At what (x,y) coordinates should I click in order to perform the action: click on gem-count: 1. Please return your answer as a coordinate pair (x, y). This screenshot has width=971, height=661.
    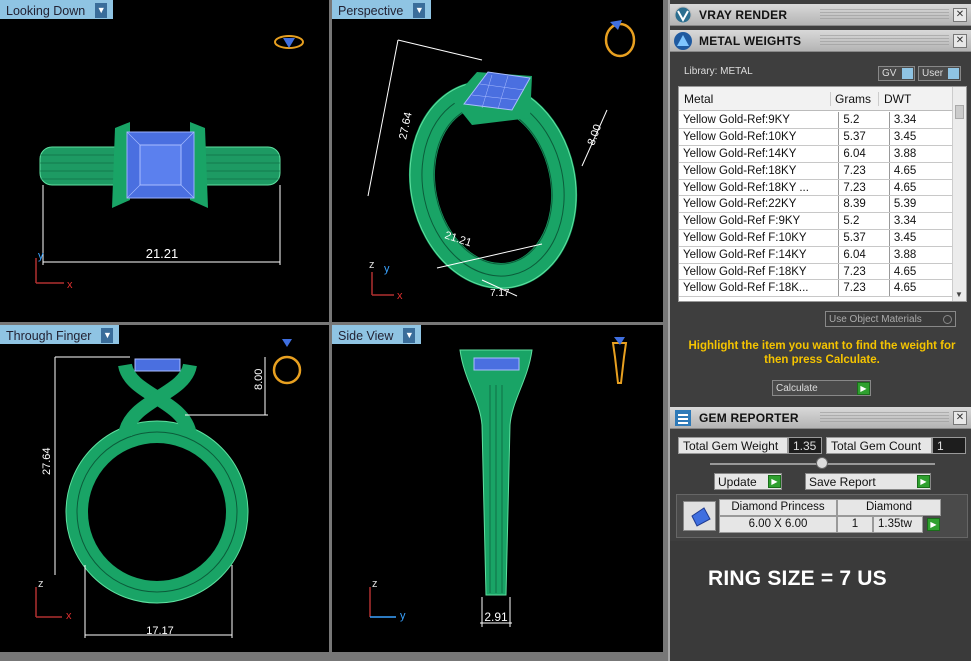
    Looking at the image, I should click on (855, 524).